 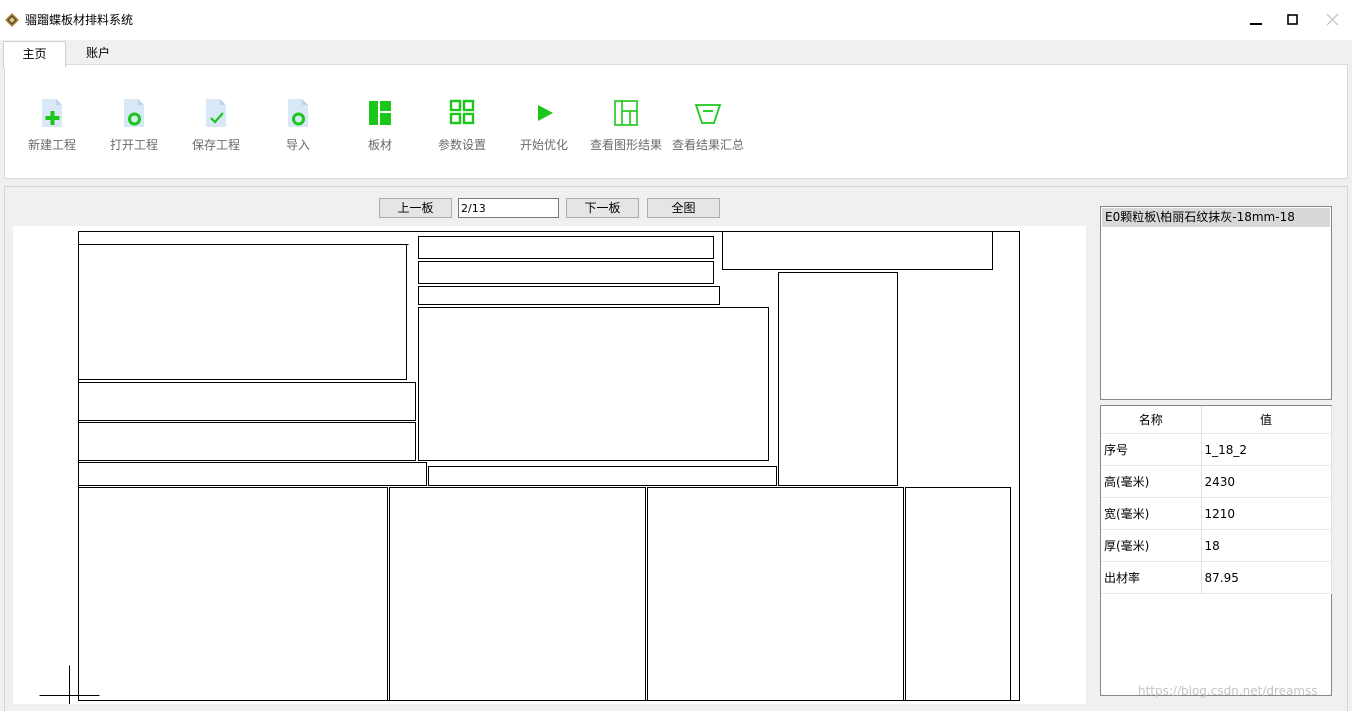 I want to click on minimize-icon, so click(x=1256, y=24).